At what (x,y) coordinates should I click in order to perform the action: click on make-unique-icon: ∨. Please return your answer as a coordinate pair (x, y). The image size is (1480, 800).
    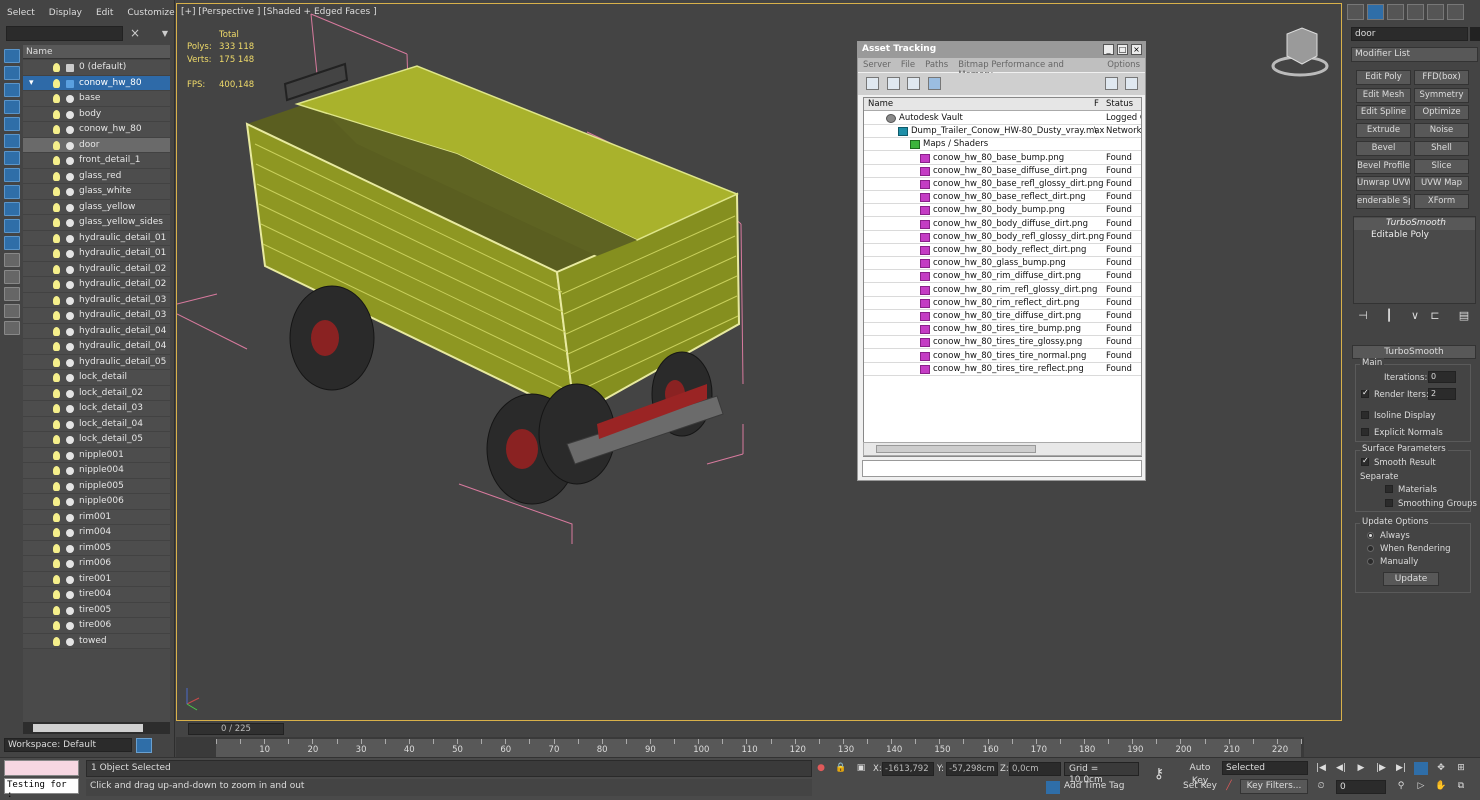
    Looking at the image, I should click on (1415, 316).